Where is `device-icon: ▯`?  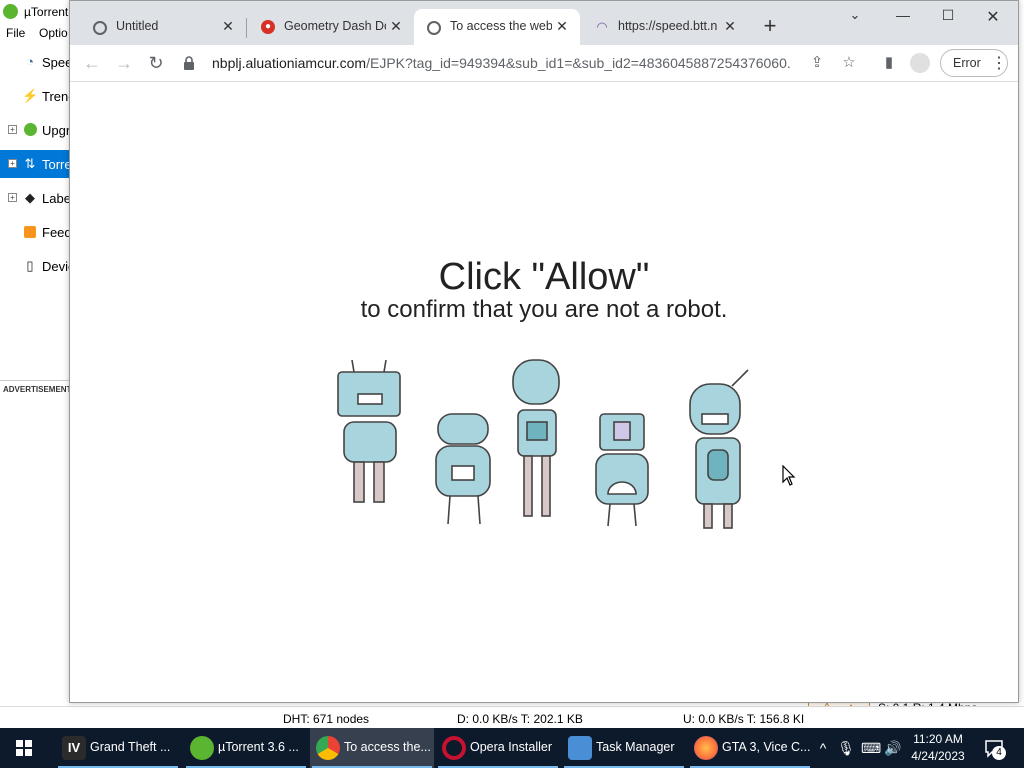 device-icon: ▯ is located at coordinates (30, 265).